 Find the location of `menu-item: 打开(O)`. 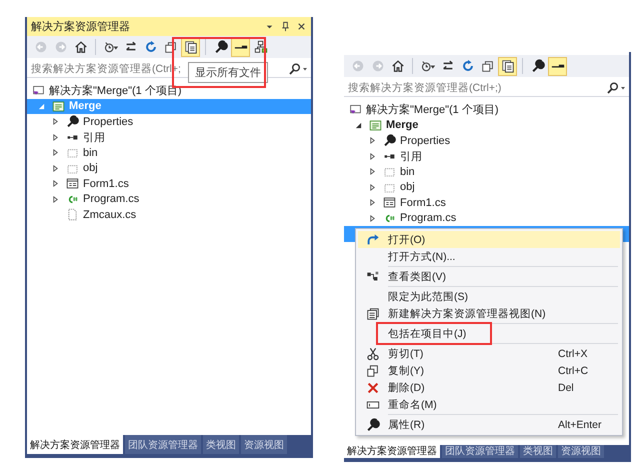

menu-item: 打开(O) is located at coordinates (489, 239).